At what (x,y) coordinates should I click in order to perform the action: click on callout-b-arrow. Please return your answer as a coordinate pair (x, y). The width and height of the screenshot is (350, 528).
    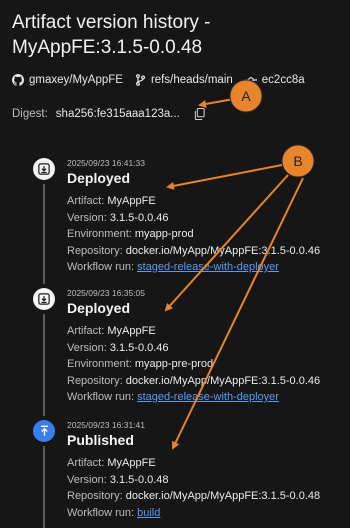
    Looking at the image, I should click on (224, 177).